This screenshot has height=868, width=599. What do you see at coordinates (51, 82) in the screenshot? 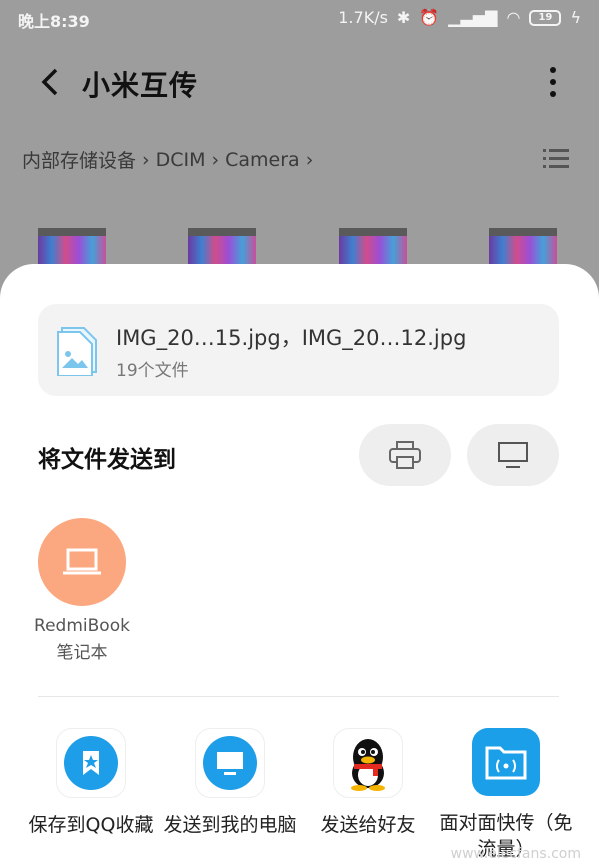
I see `back-arrow-icon` at bounding box center [51, 82].